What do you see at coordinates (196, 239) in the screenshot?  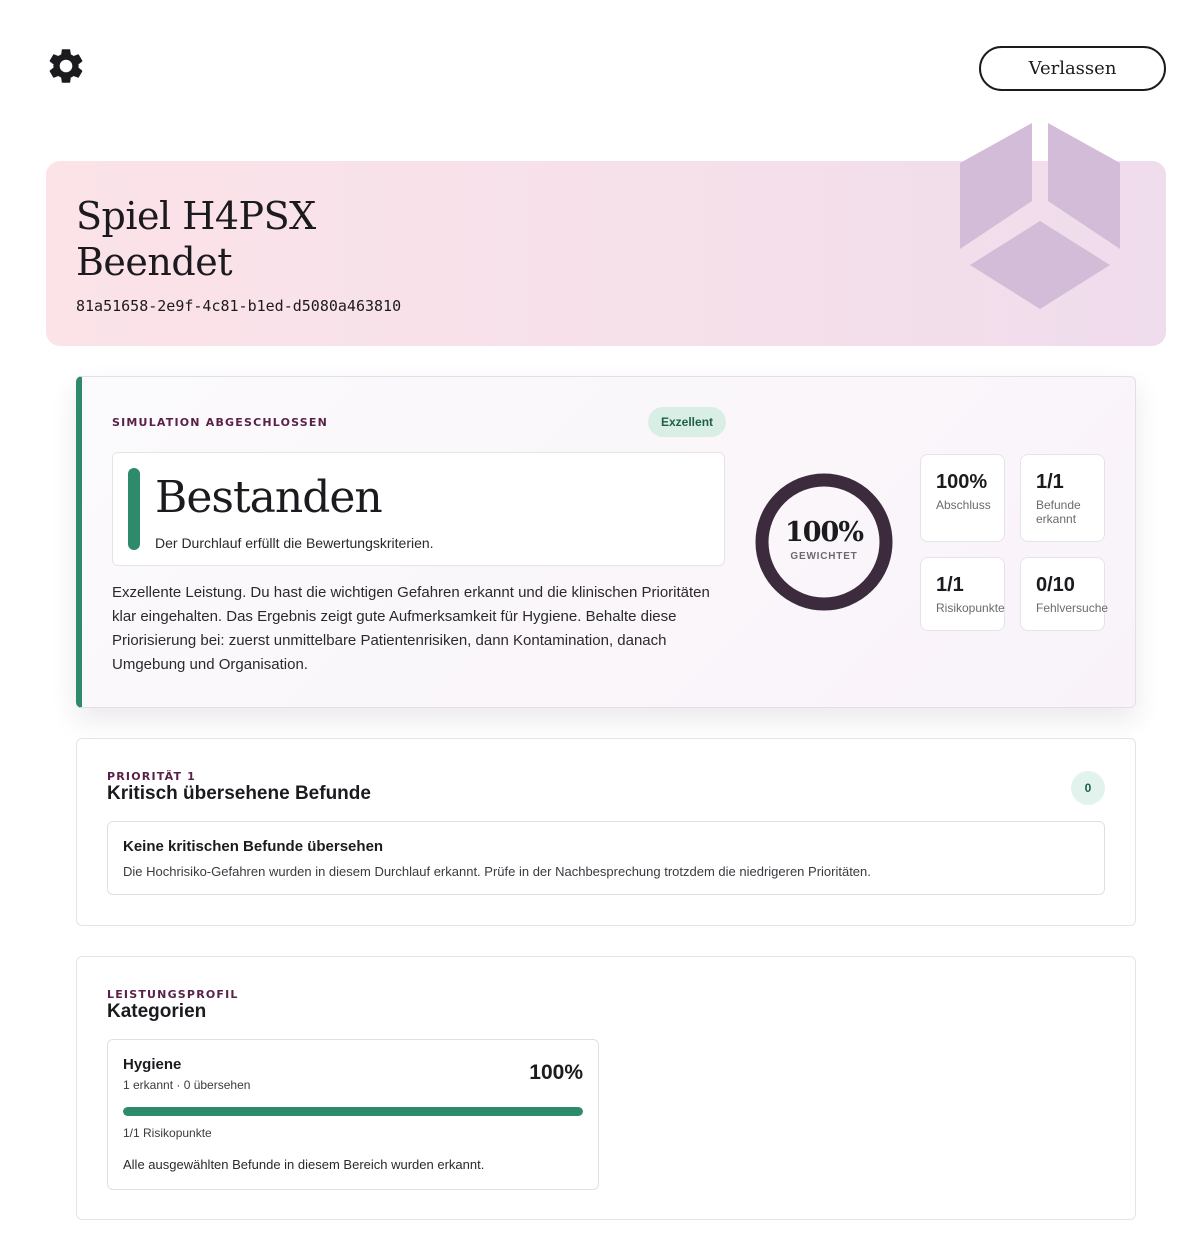 I see `page-title: Spiel H4PSX Beendet` at bounding box center [196, 239].